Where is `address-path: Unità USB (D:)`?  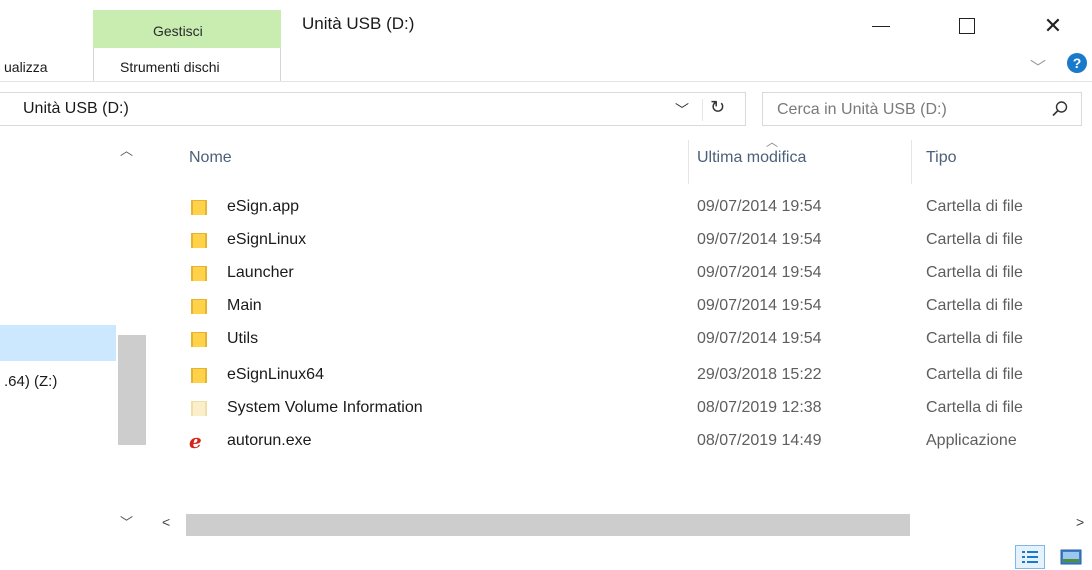
address-path: Unità USB (D:) is located at coordinates (76, 109).